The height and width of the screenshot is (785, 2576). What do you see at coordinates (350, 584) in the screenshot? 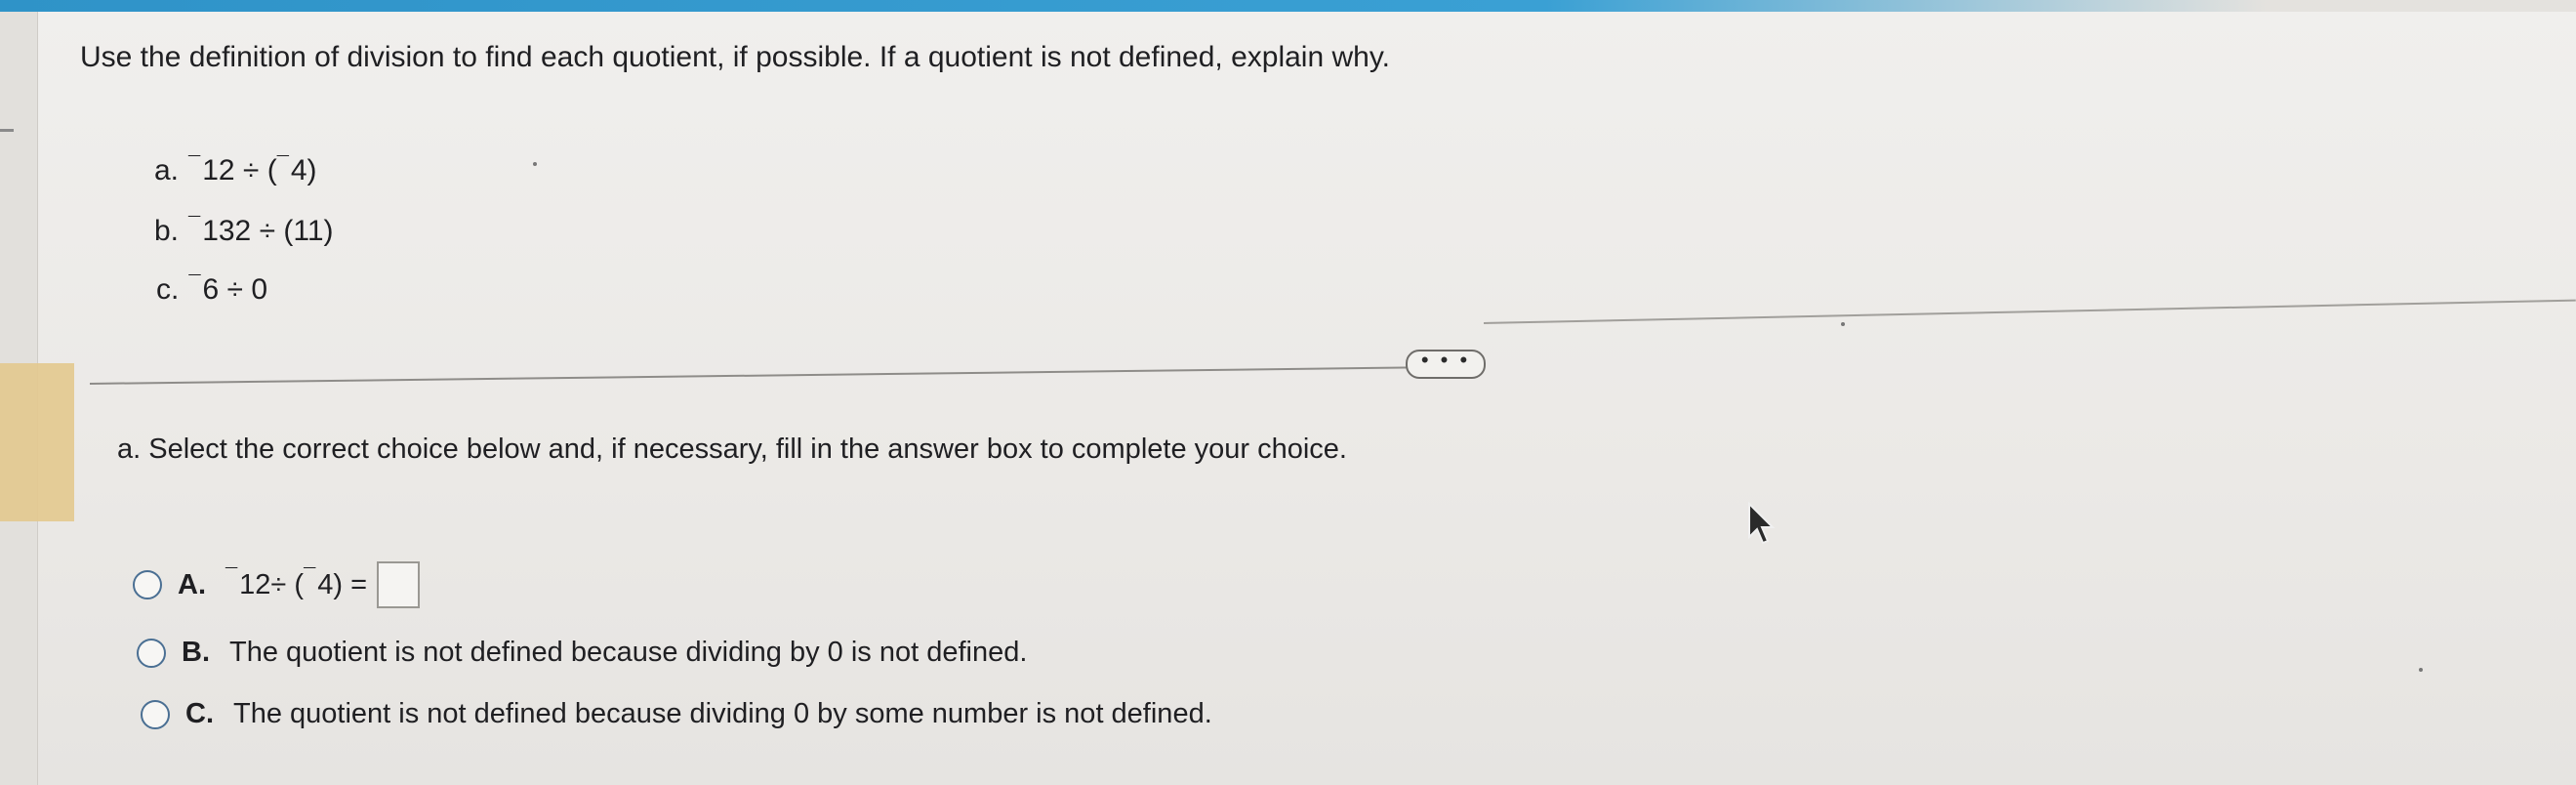
I see `equals: ) =` at bounding box center [350, 584].